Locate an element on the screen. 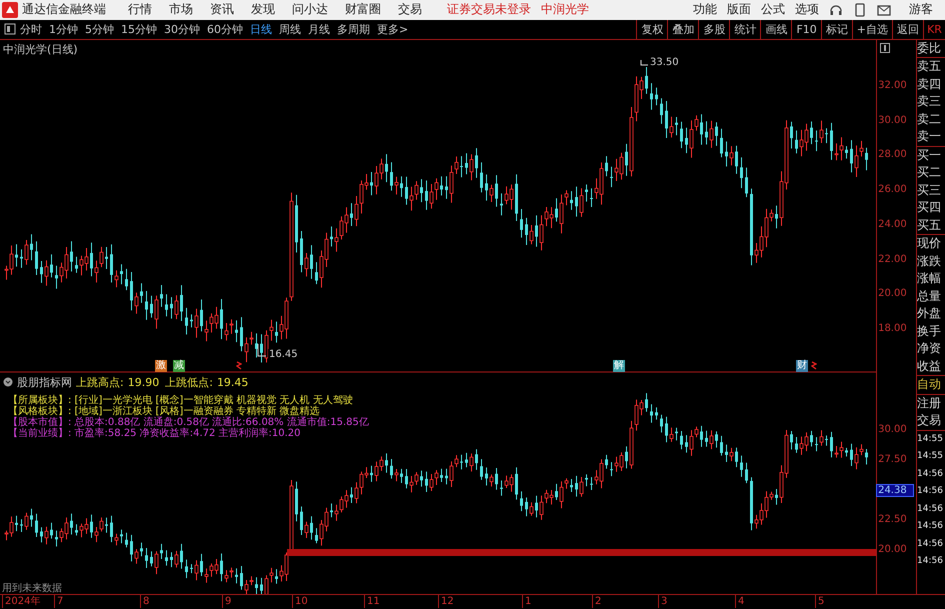 The width and height of the screenshot is (945, 609). price-axis-label: 24.00 is located at coordinates (892, 224).